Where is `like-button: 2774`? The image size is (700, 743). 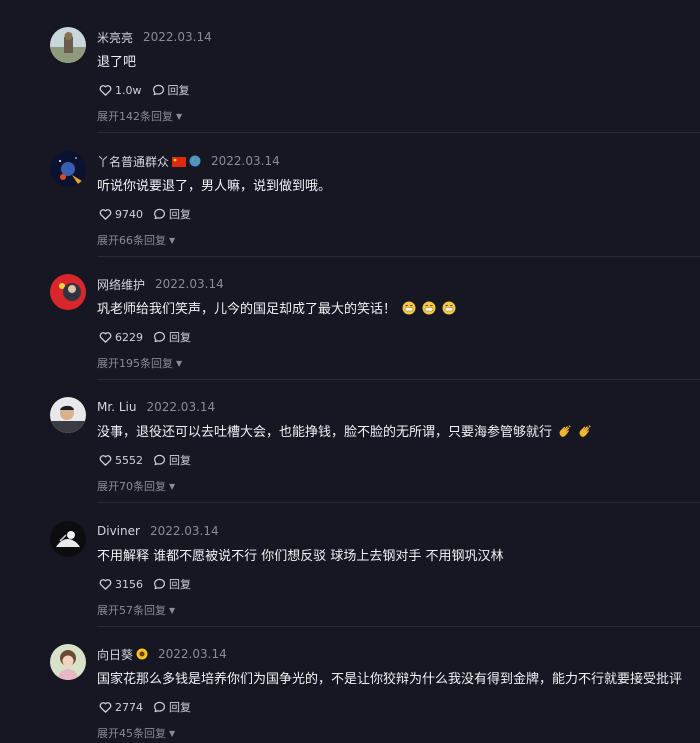 like-button: 2774 is located at coordinates (121, 707).